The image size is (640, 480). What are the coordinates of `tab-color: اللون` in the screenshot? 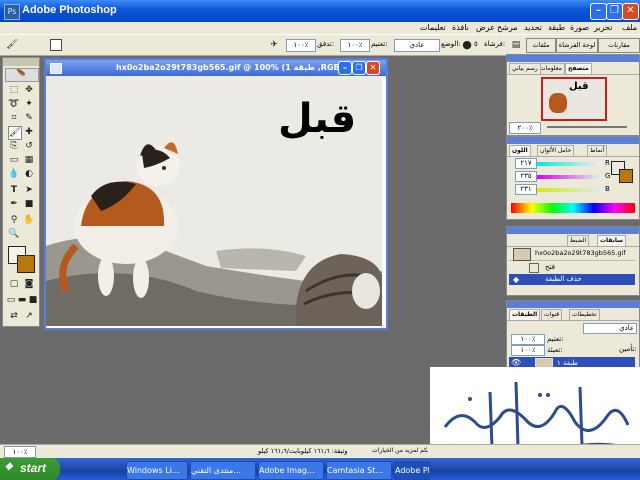 It's located at (520, 150).